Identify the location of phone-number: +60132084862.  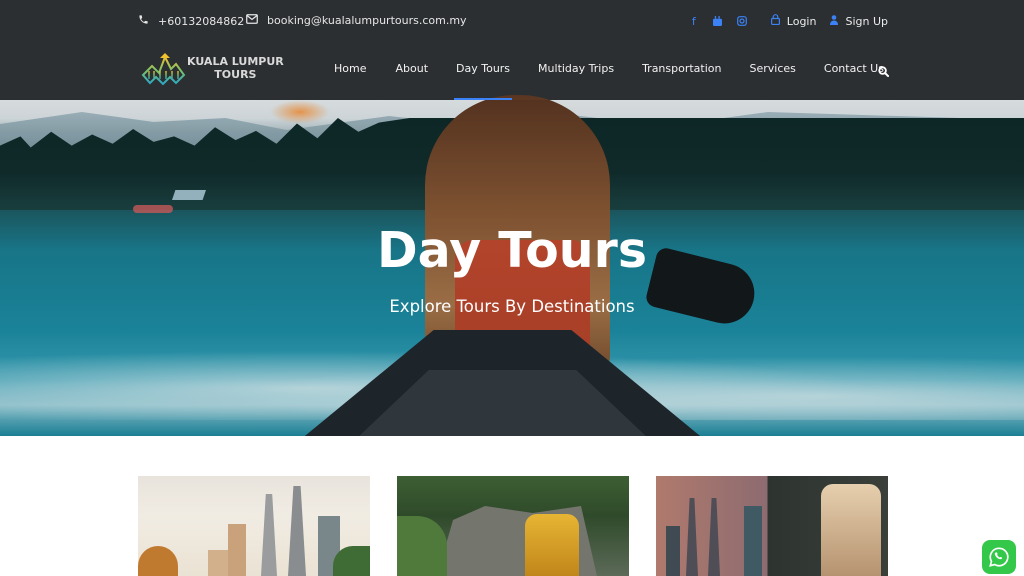
(201, 21).